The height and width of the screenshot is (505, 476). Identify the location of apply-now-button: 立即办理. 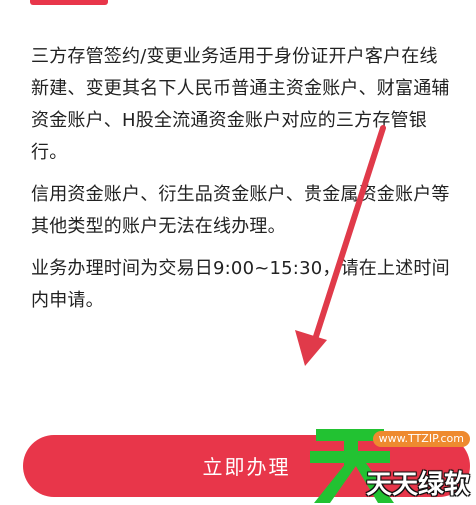
(246, 466).